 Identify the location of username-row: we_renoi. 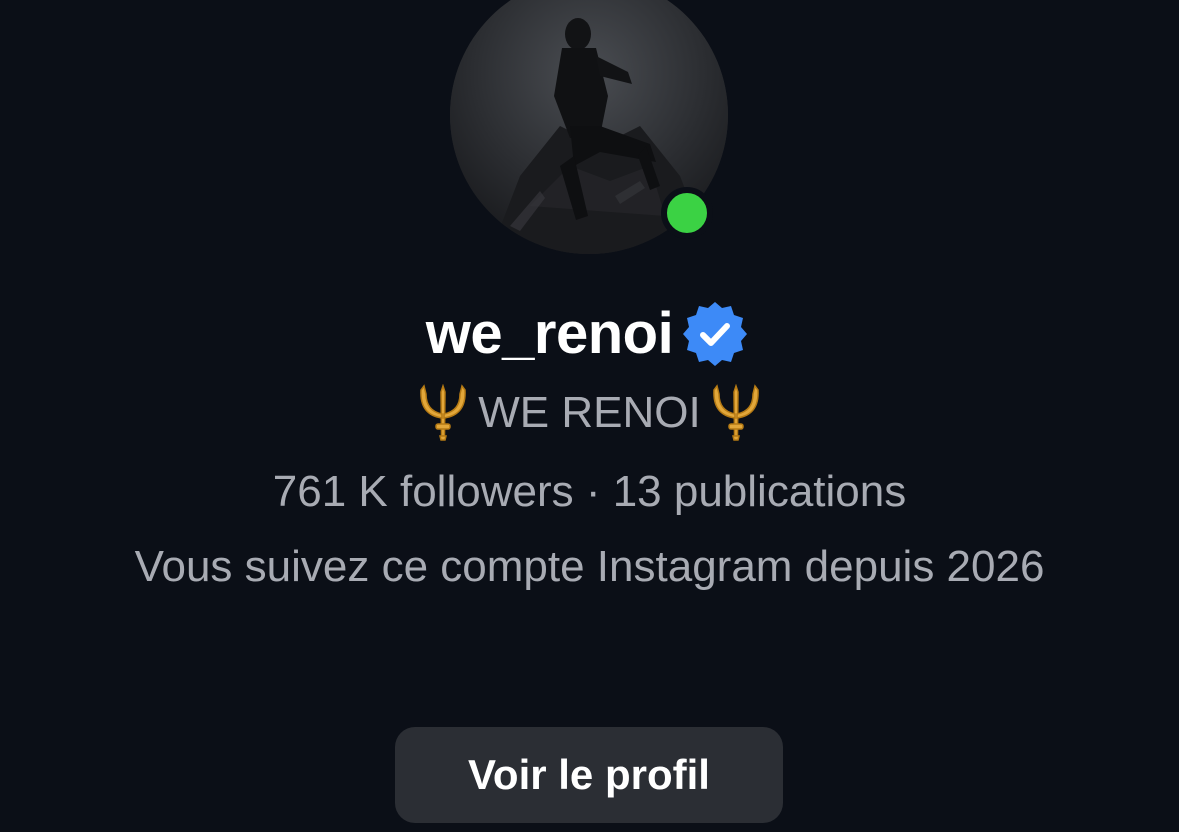
(589, 334).